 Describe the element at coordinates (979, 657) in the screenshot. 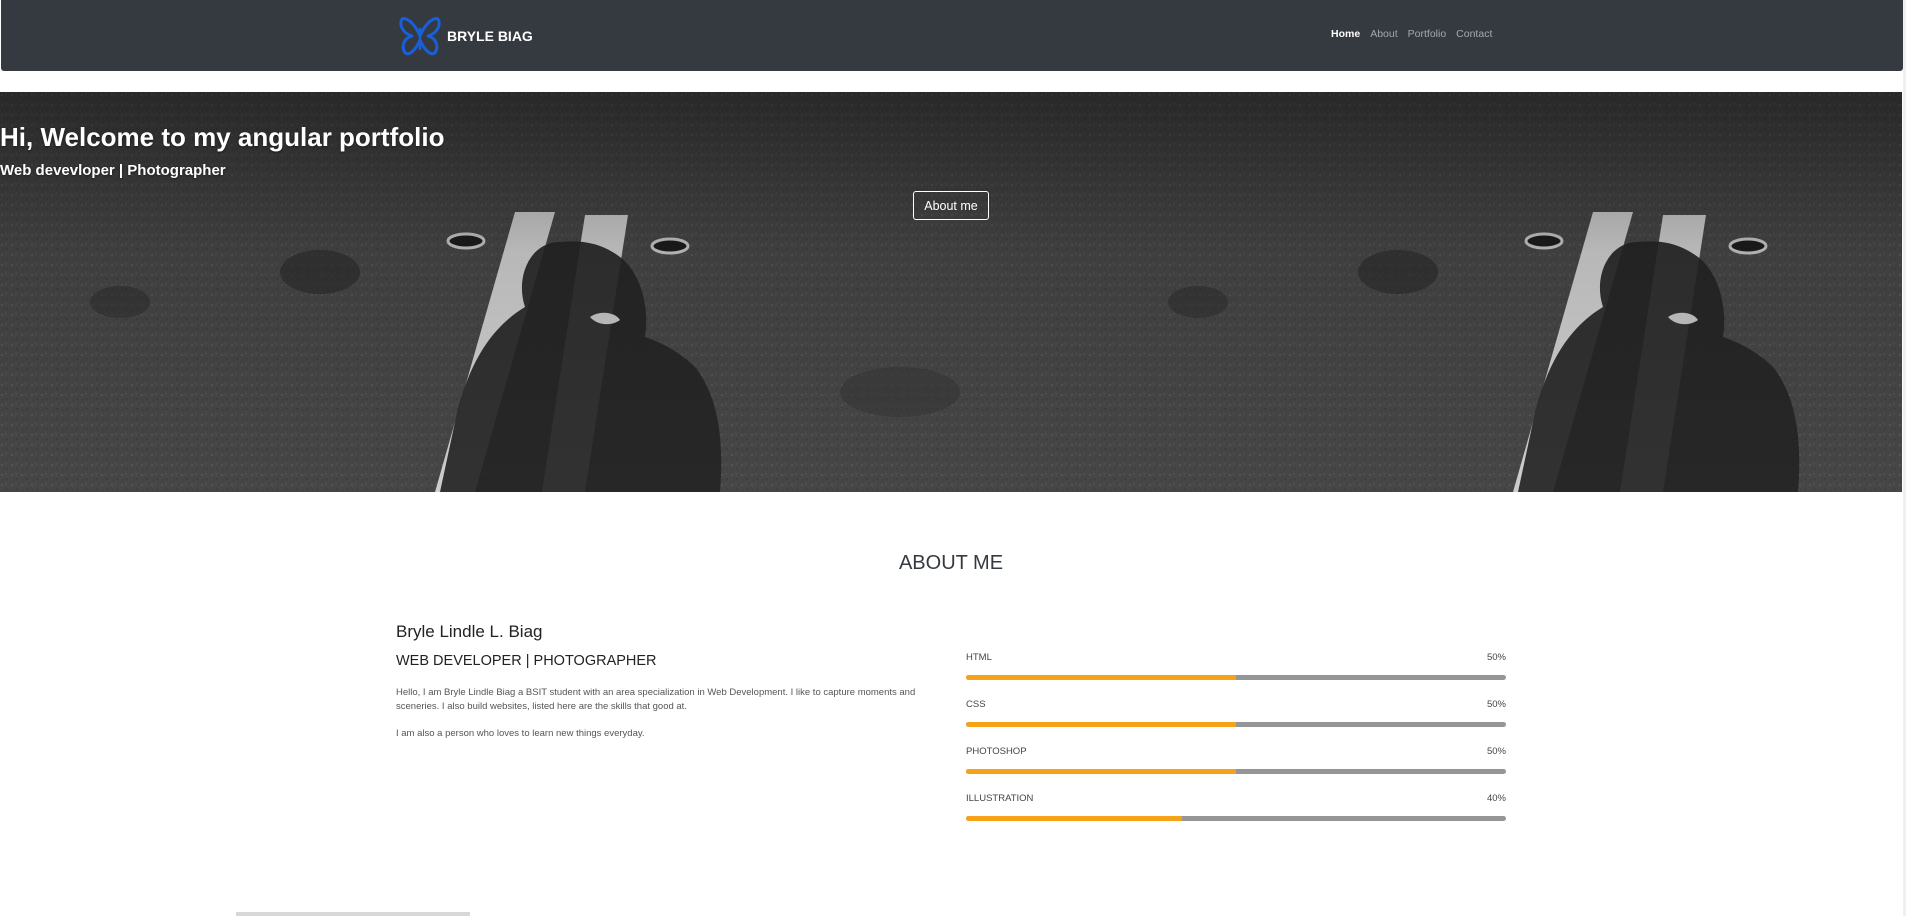

I see `skill-name: HTML` at that location.